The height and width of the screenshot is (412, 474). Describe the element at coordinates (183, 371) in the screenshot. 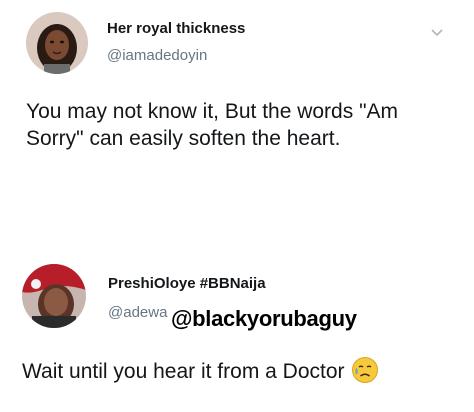

I see `tweet-text: Wait until you hear it from a Doctor` at that location.